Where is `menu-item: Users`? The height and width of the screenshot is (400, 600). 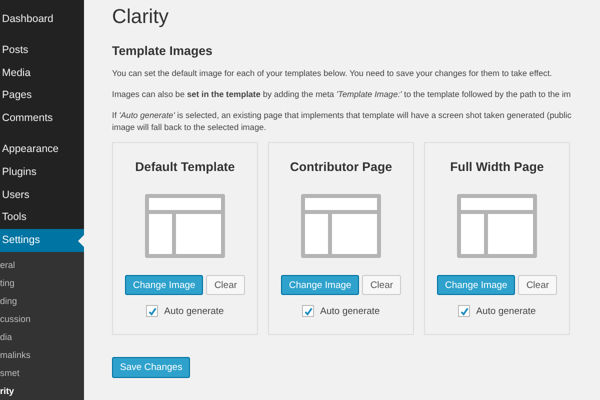
menu-item: Users is located at coordinates (42, 195).